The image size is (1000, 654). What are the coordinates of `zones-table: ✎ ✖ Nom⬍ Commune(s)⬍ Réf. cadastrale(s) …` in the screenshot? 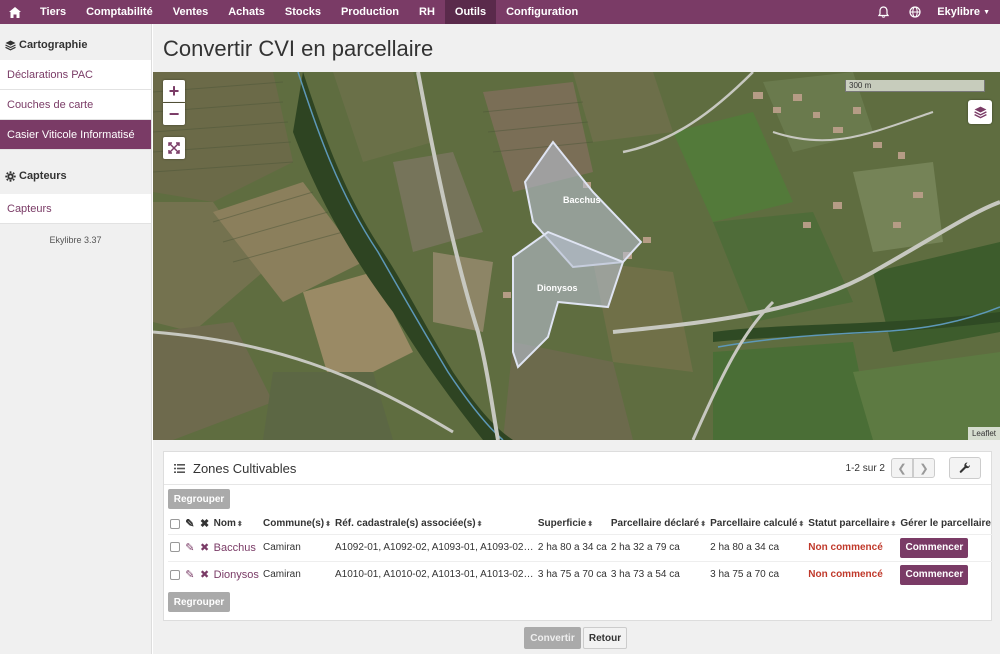 It's located at (580, 551).